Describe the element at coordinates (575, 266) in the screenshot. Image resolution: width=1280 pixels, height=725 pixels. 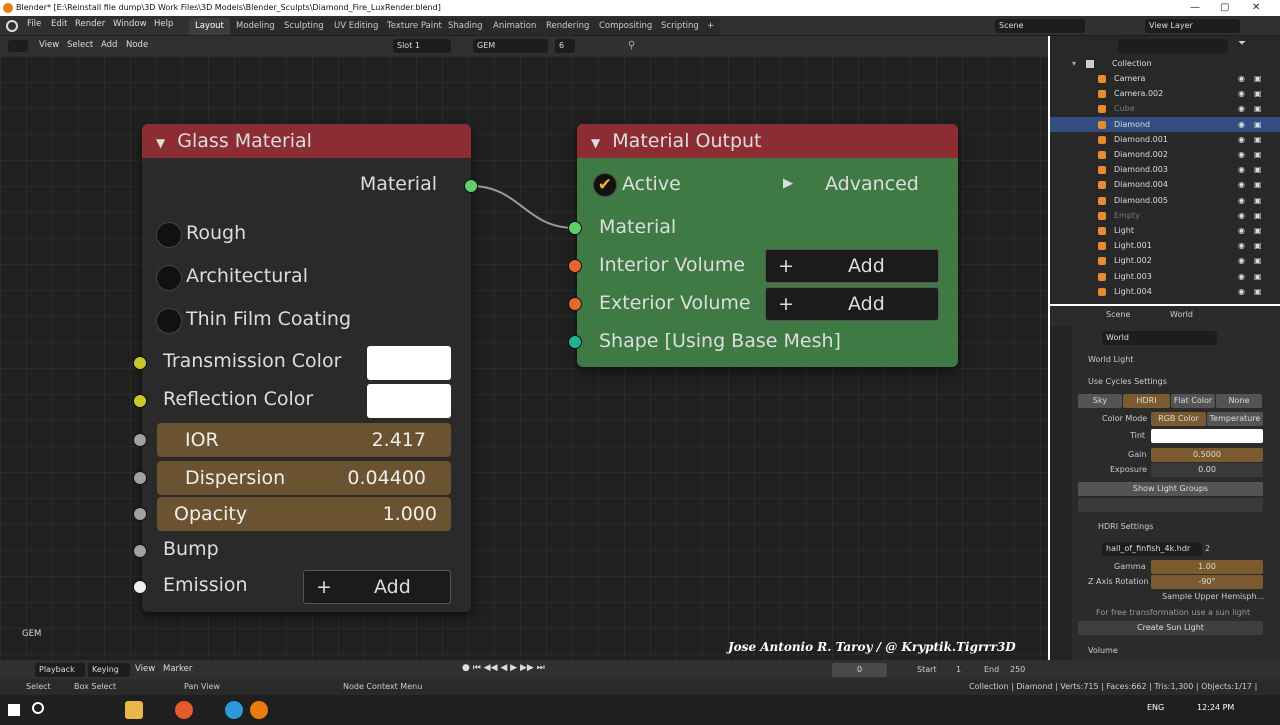
I see `interior-volume-socket` at that location.